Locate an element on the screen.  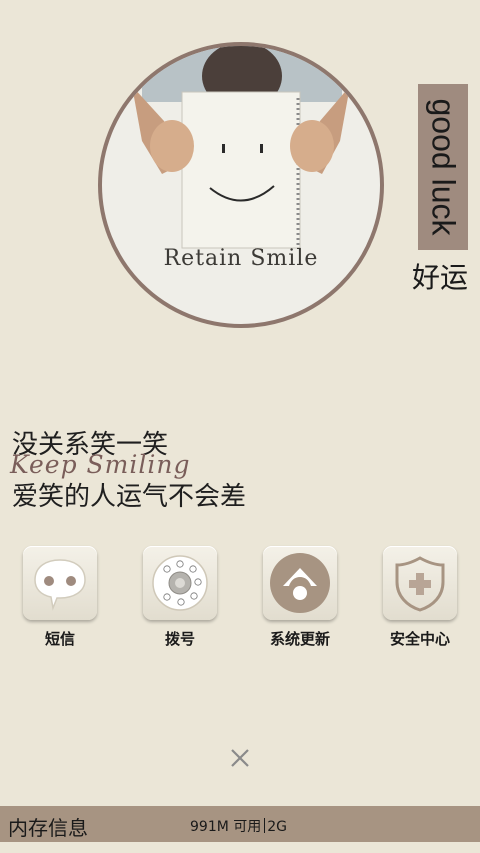
good-luck-tag: good luck is located at coordinates (443, 167).